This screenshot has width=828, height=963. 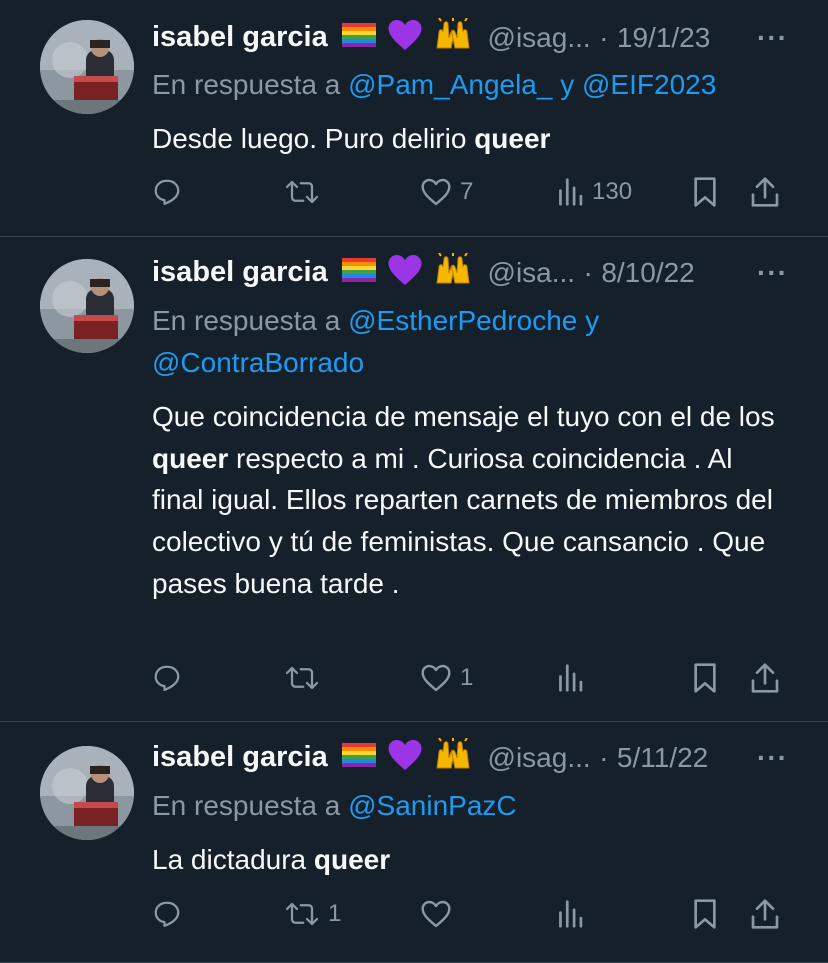 I want to click on like-button: 7, so click(x=446, y=192).